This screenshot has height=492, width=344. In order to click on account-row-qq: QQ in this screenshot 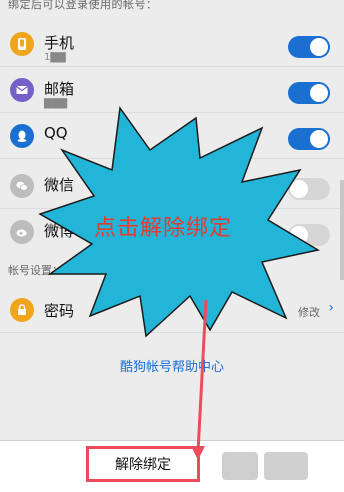, I will do `click(172, 135)`.